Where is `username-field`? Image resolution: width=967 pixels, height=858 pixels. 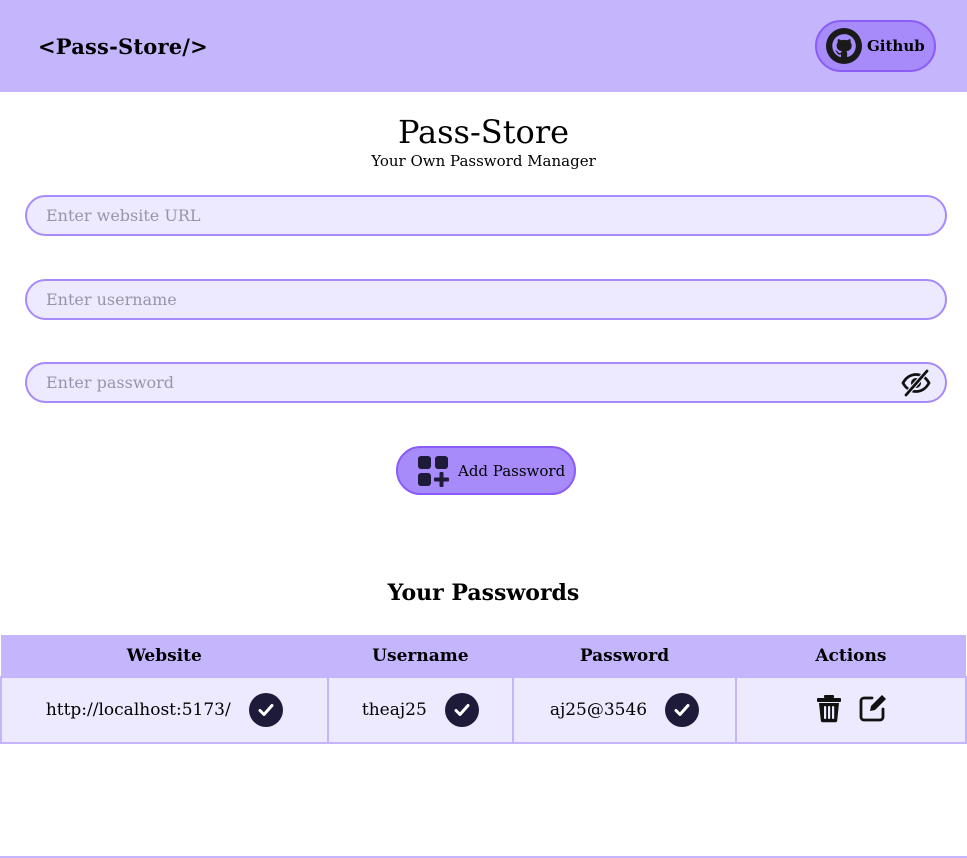 username-field is located at coordinates (486, 299).